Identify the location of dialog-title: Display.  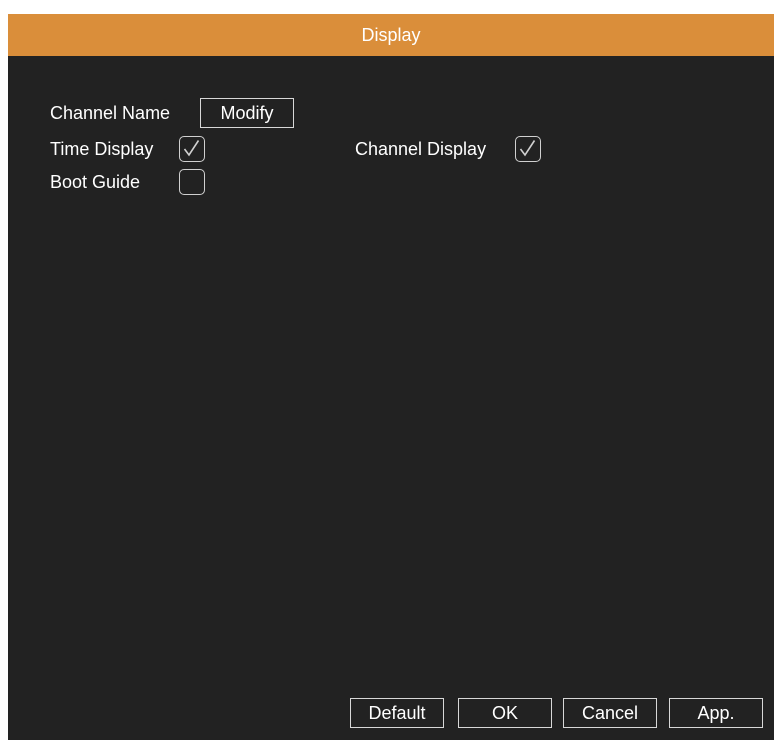
(391, 35).